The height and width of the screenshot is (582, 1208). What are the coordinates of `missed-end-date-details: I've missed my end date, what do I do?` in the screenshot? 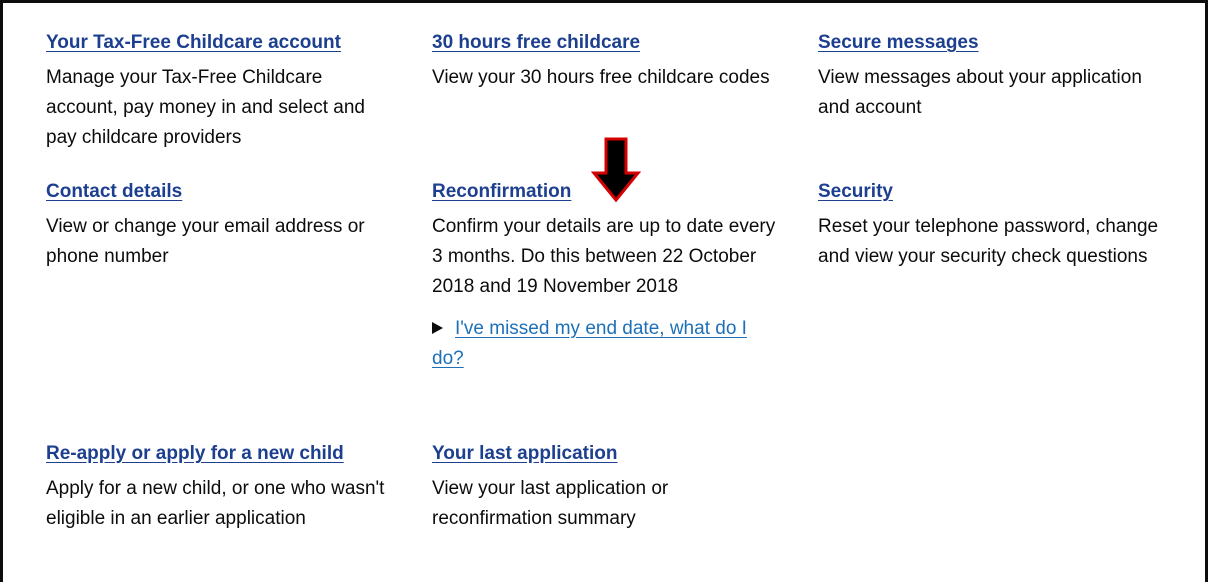 It's located at (604, 344).